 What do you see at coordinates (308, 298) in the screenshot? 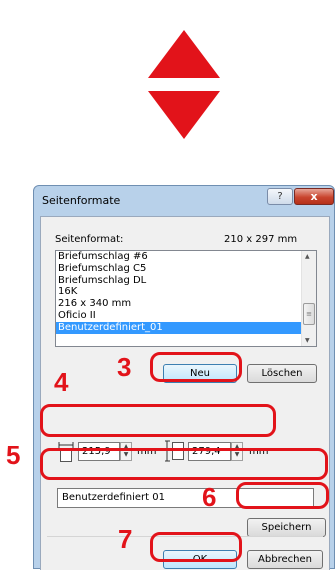
I see `list-scrollbar: ▲ ≡ ▼` at bounding box center [308, 298].